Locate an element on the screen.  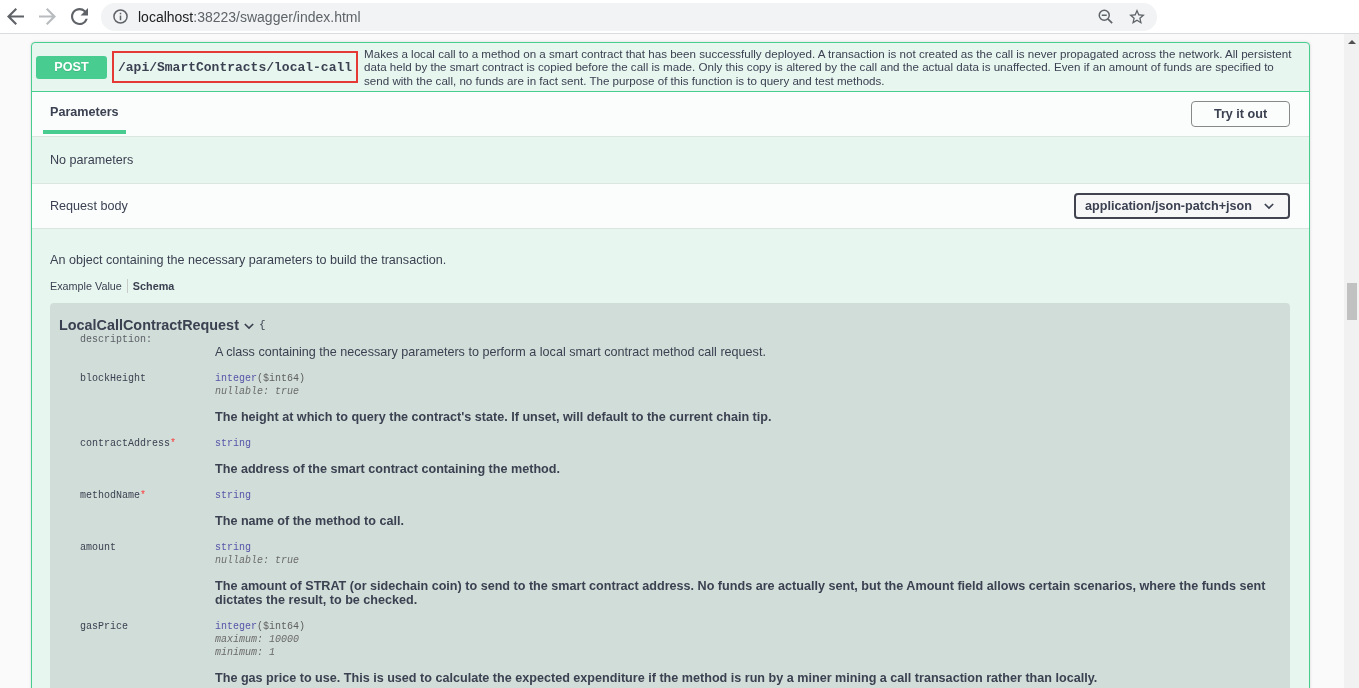
no-parameters-text: No parameters is located at coordinates (92, 160).